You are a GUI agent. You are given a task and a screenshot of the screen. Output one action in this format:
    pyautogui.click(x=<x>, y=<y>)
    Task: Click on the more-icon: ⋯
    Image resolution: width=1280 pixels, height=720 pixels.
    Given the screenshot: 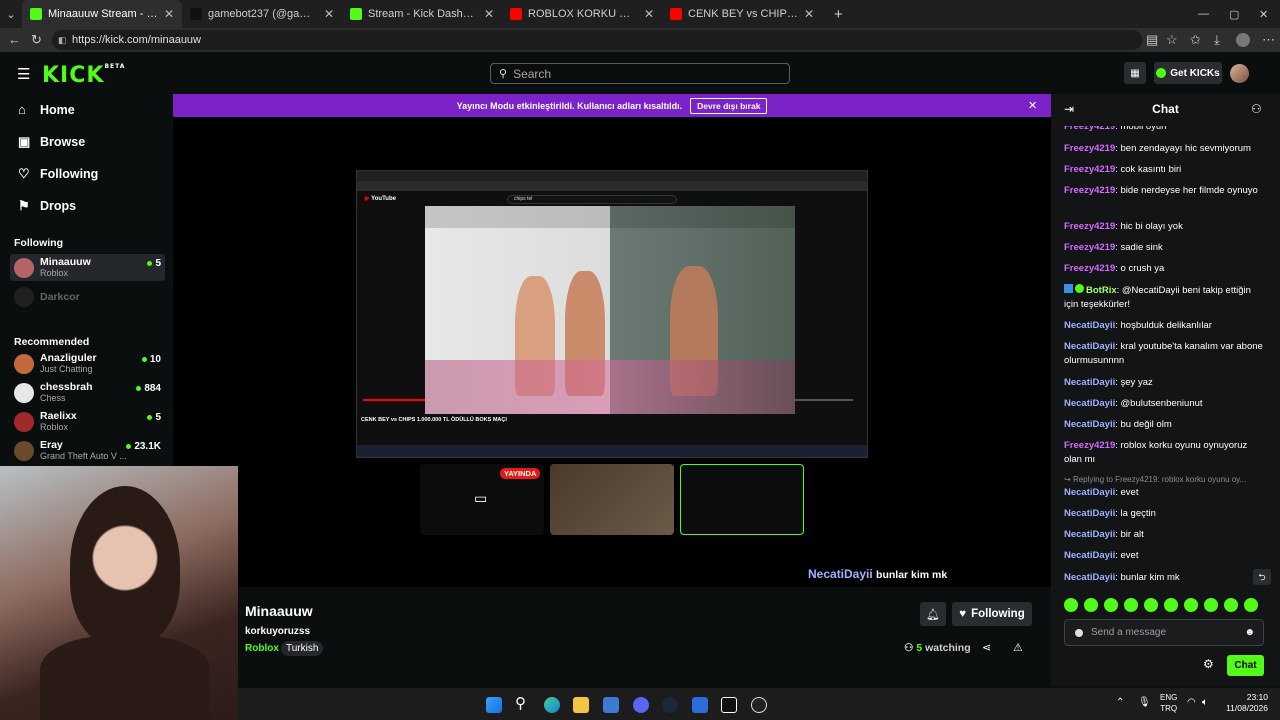 What is the action you would take?
    pyautogui.click(x=1268, y=40)
    